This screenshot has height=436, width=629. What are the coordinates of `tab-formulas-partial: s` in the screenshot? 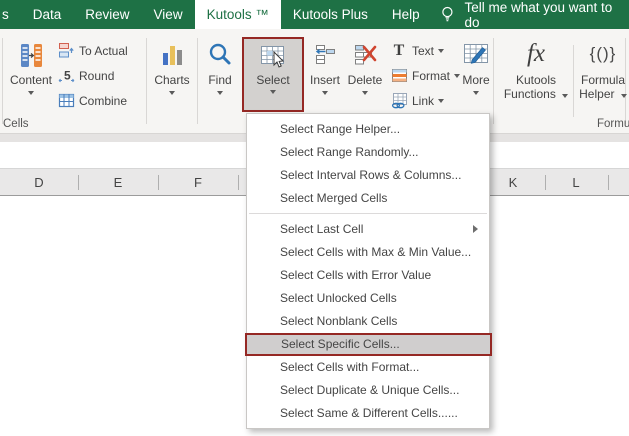 It's located at (10, 14).